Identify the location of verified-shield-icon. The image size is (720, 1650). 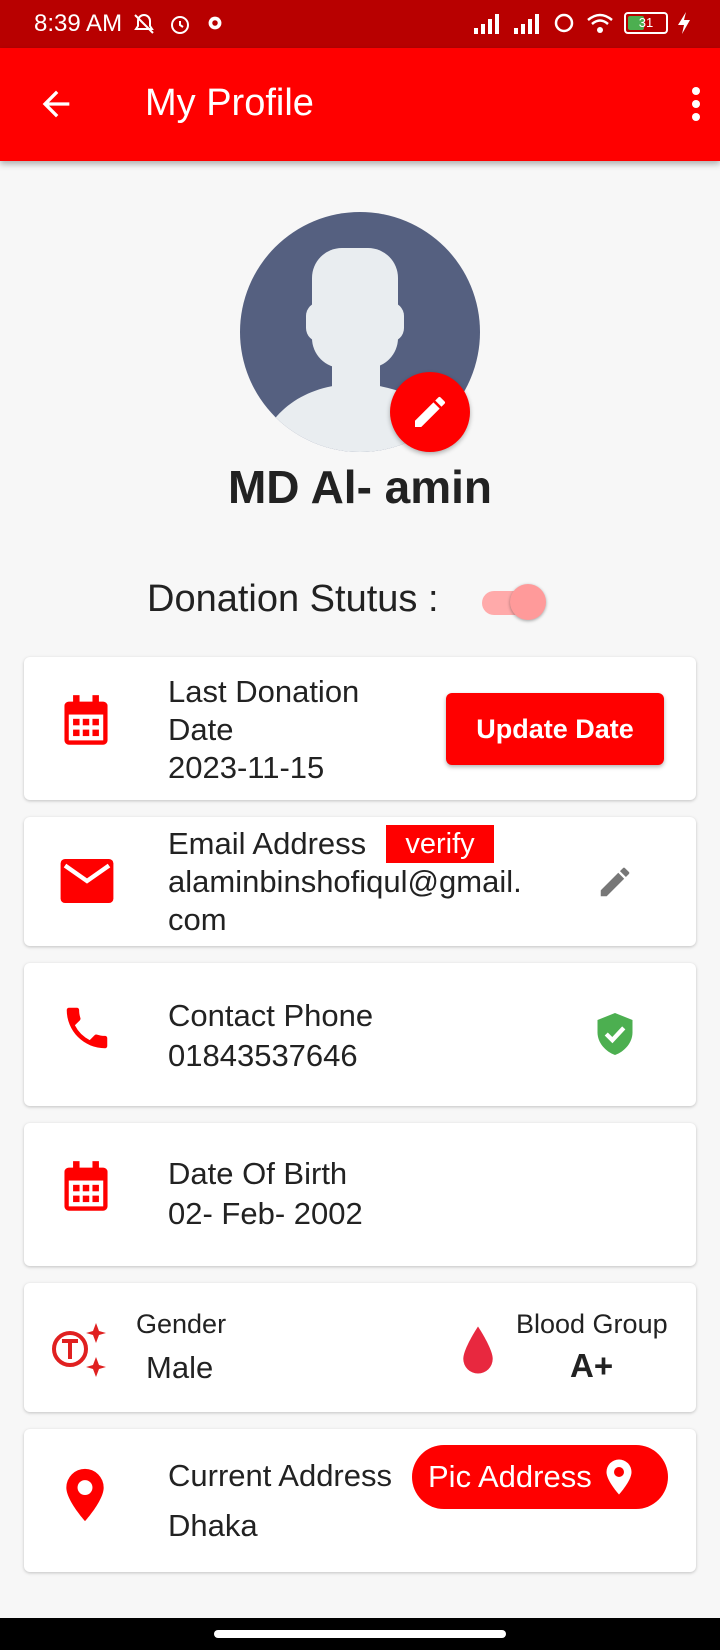
(615, 1034).